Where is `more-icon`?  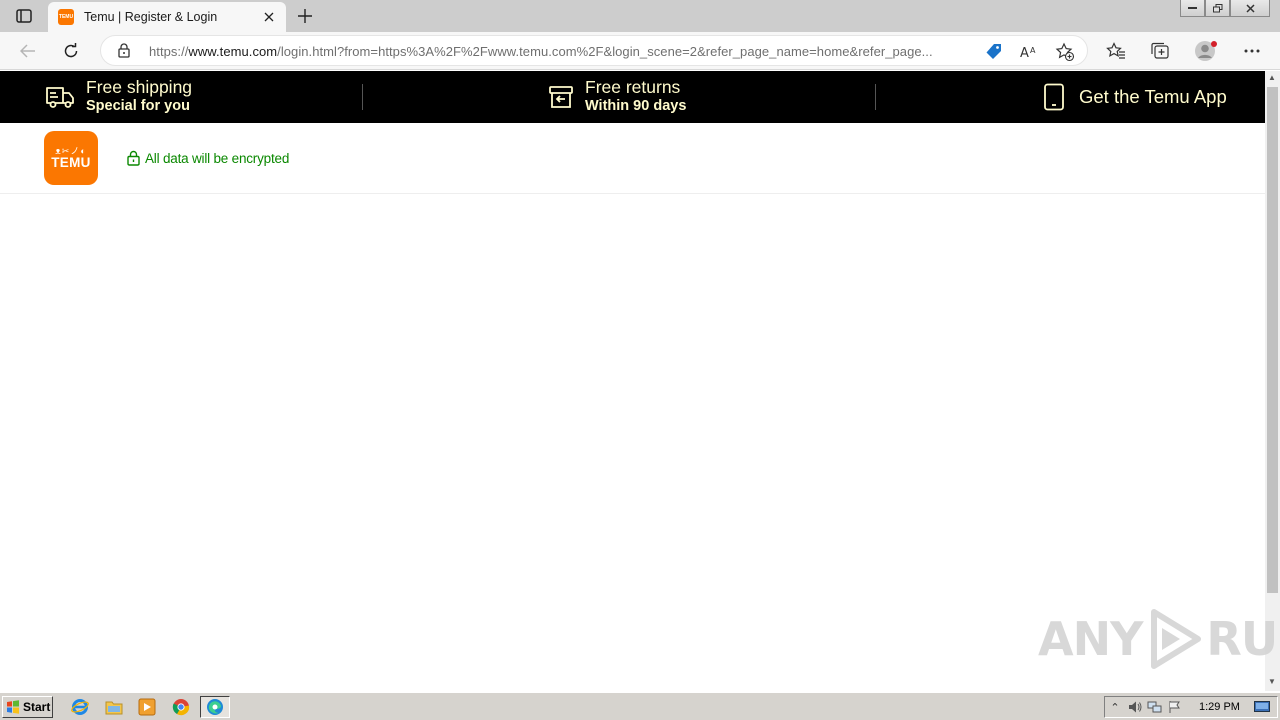 more-icon is located at coordinates (1252, 51).